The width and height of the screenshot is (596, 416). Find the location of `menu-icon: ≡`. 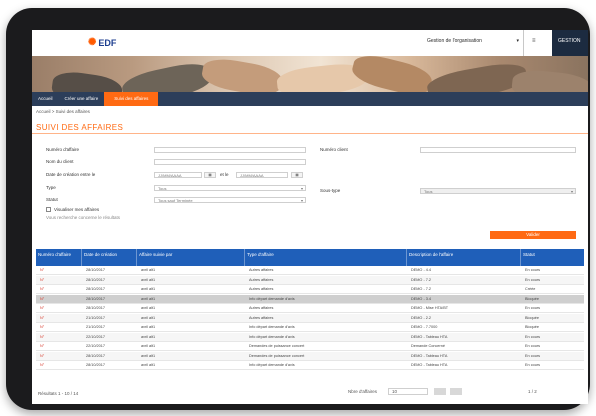

menu-icon: ≡ is located at coordinates (534, 41).